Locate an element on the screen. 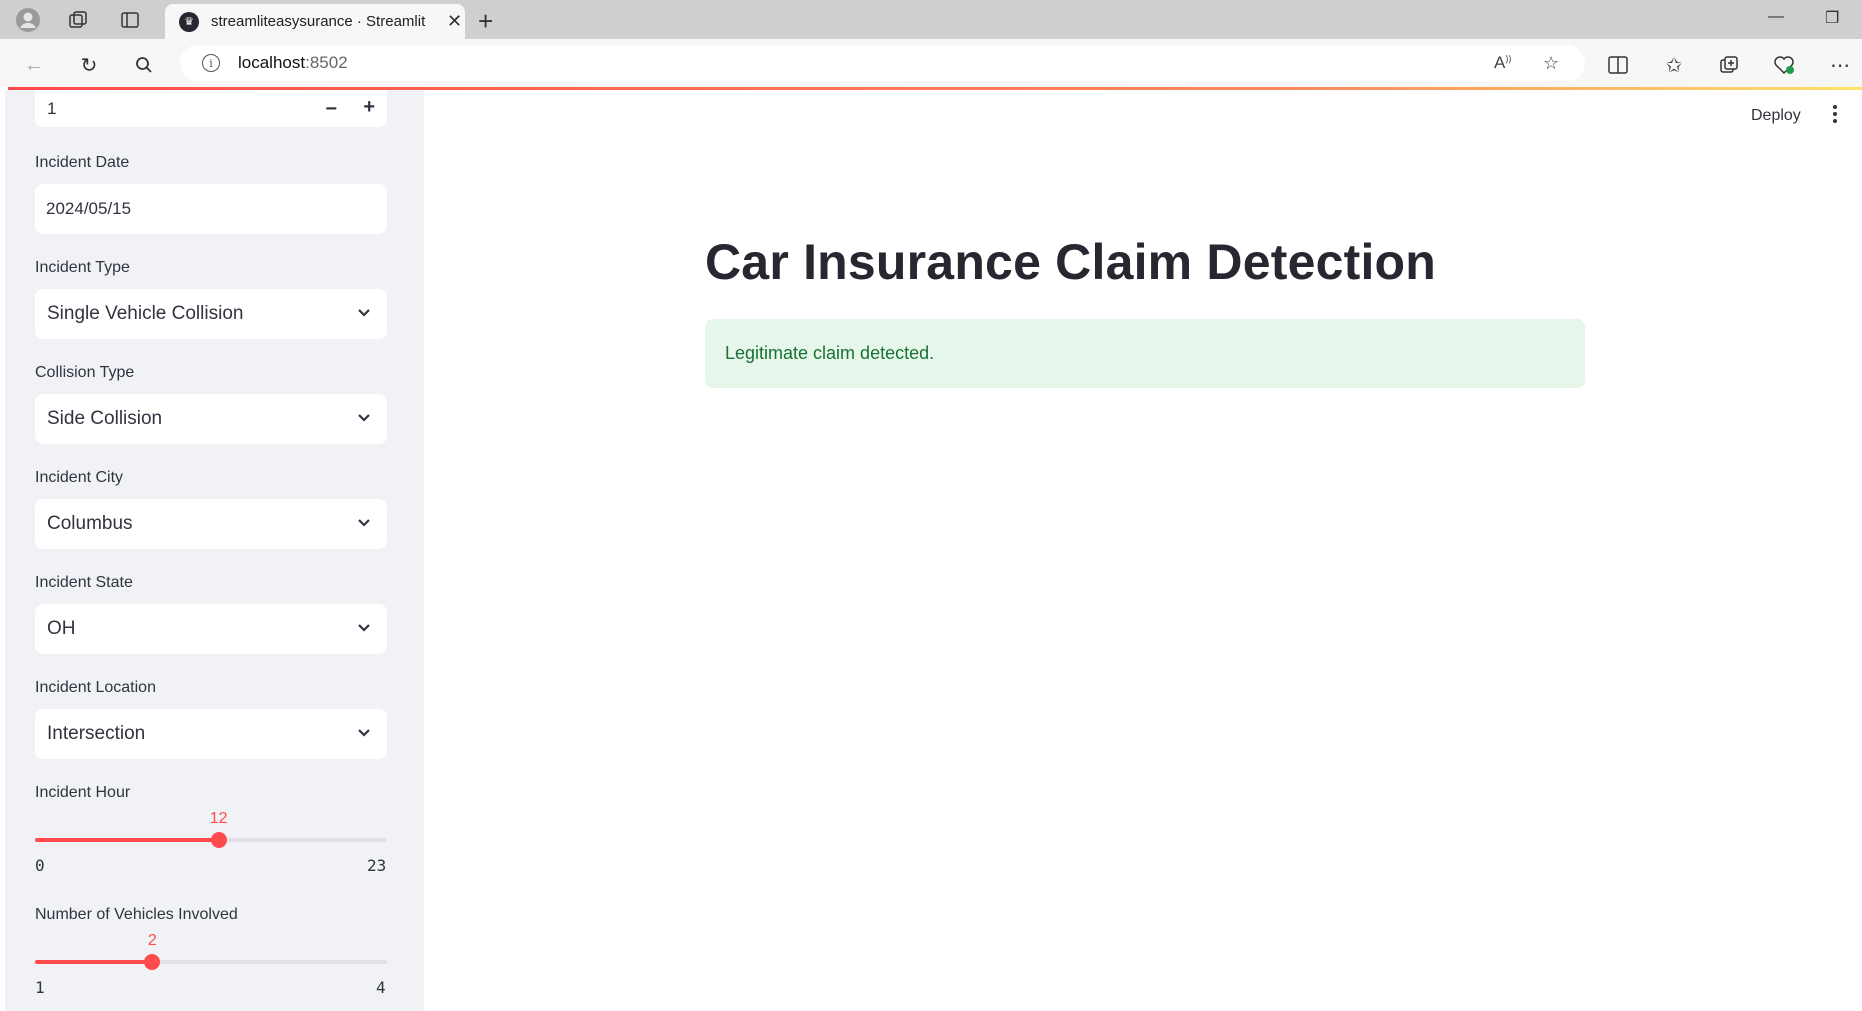  search-icon is located at coordinates (144, 65).